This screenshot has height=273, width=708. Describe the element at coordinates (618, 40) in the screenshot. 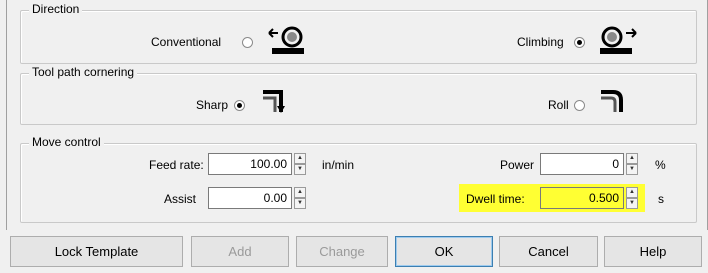

I see `climbing-cut-icon` at that location.